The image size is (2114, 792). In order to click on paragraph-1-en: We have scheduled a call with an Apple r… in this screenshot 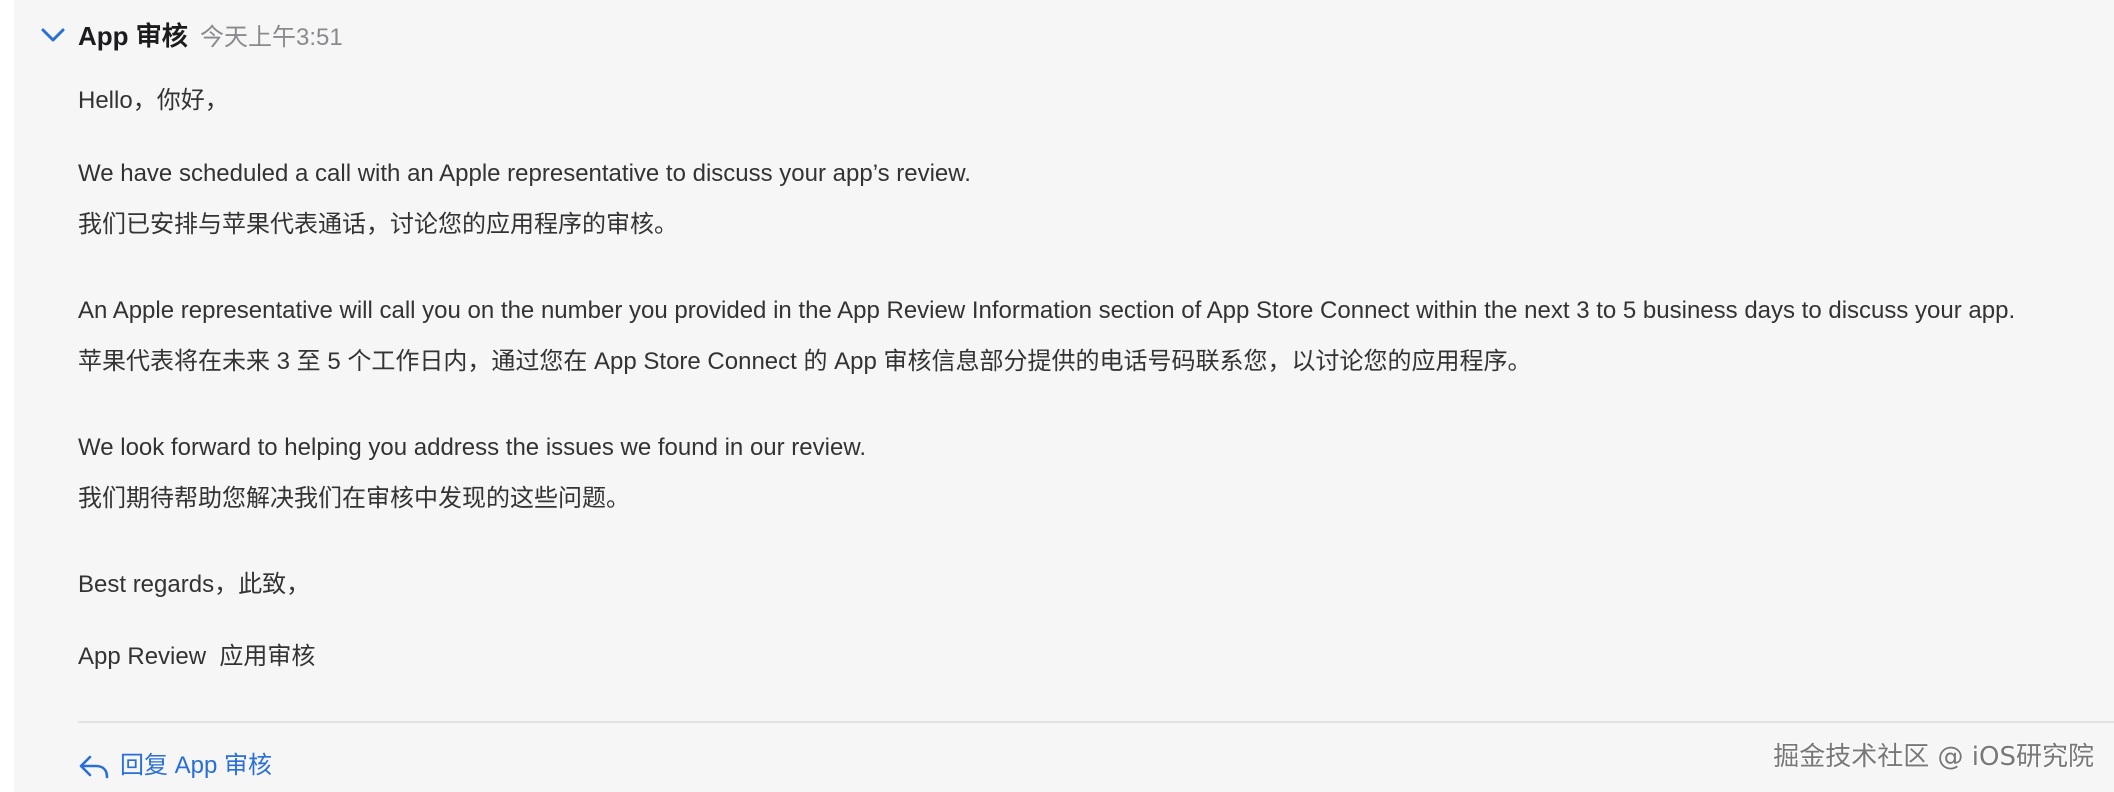, I will do `click(524, 173)`.